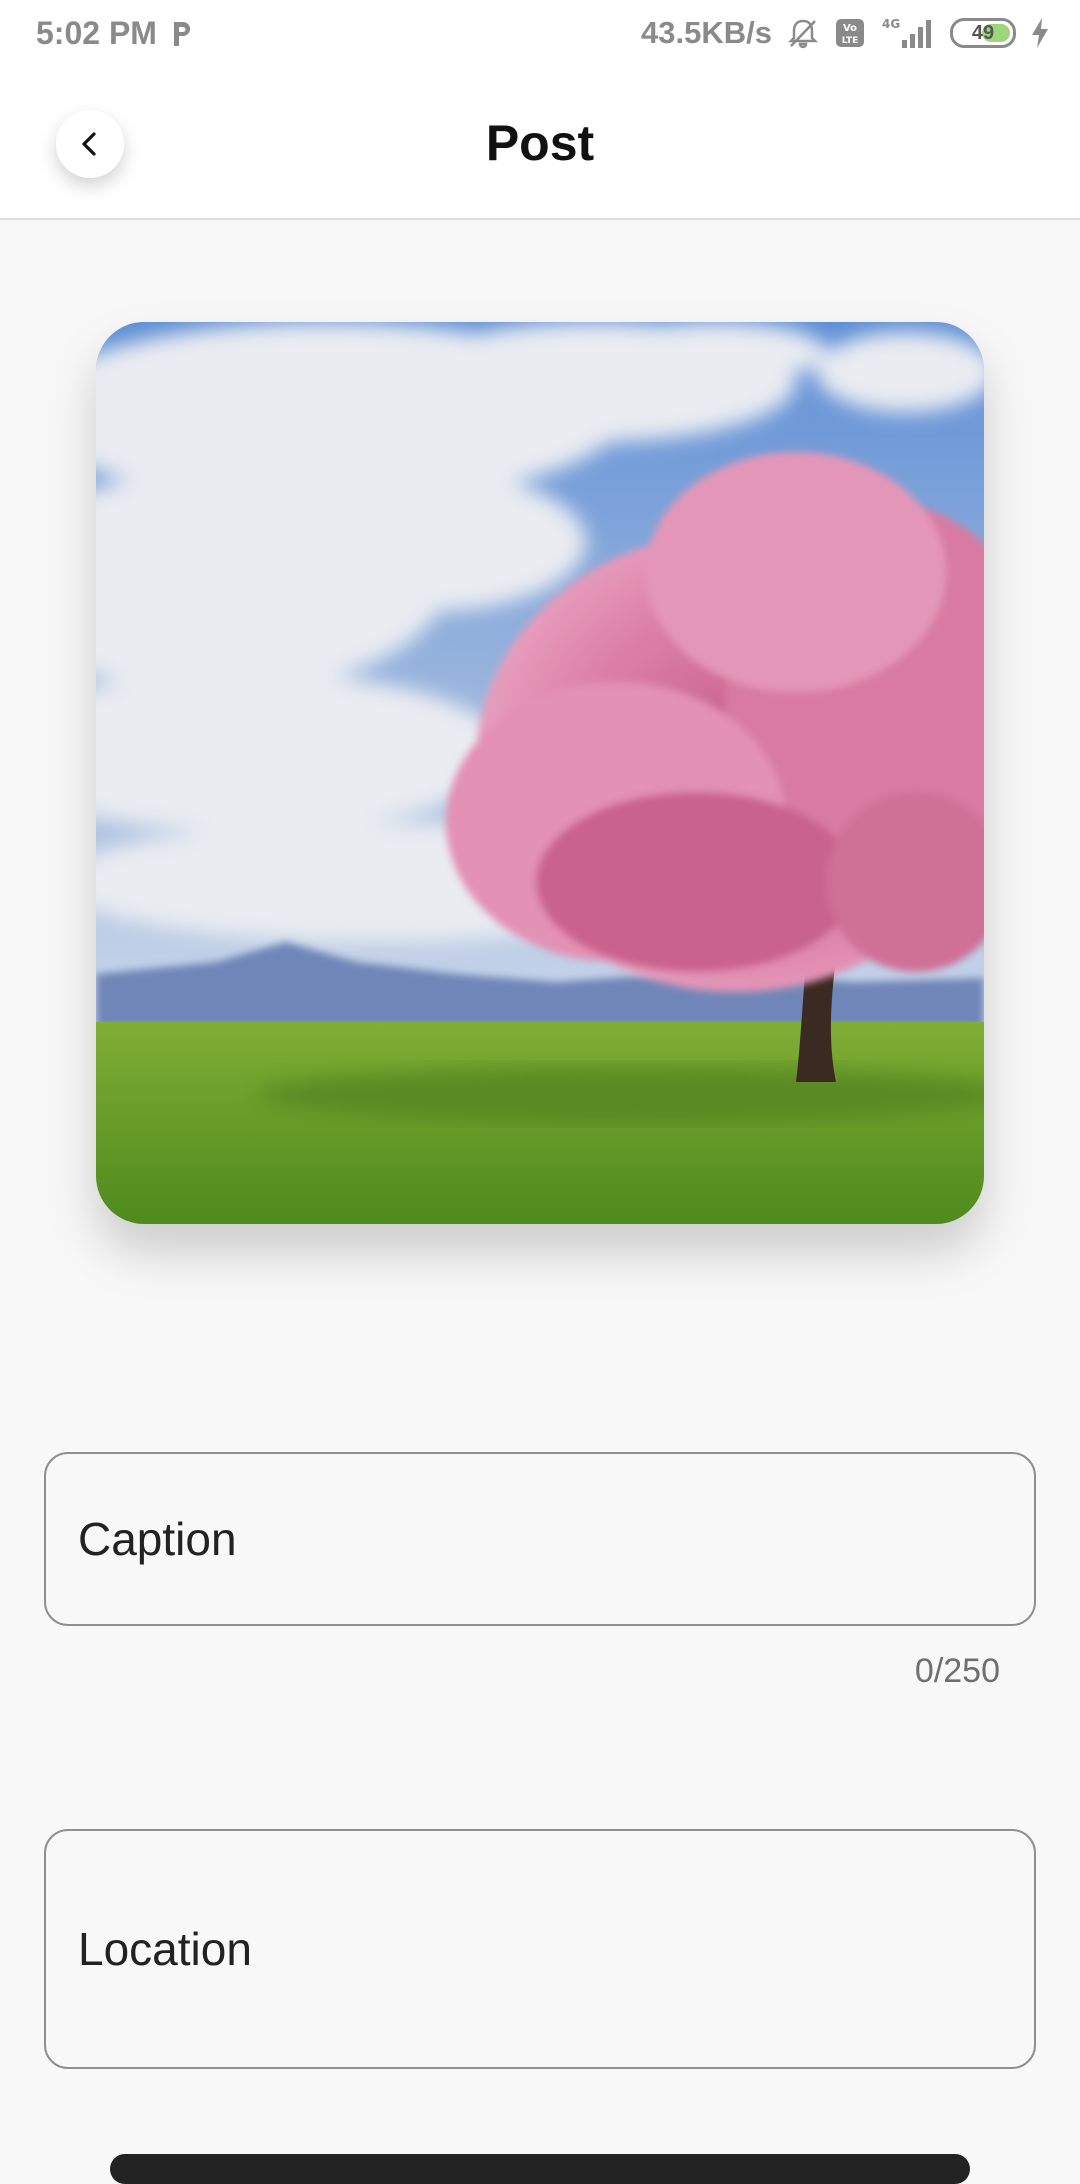 This screenshot has height=2184, width=1080. I want to click on 4g-signal-icon: 4G, so click(908, 33).